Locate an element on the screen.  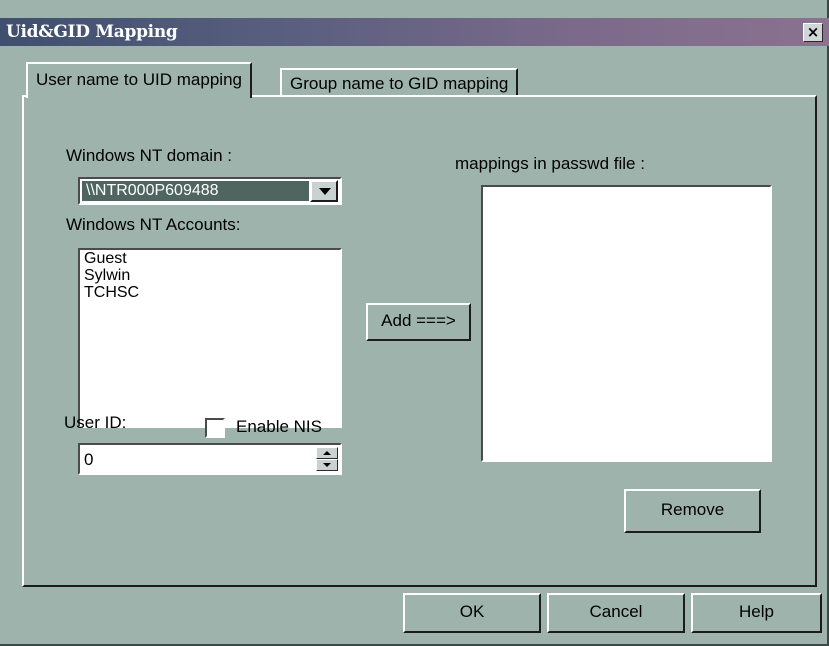
spinner-buttons is located at coordinates (327, 459).